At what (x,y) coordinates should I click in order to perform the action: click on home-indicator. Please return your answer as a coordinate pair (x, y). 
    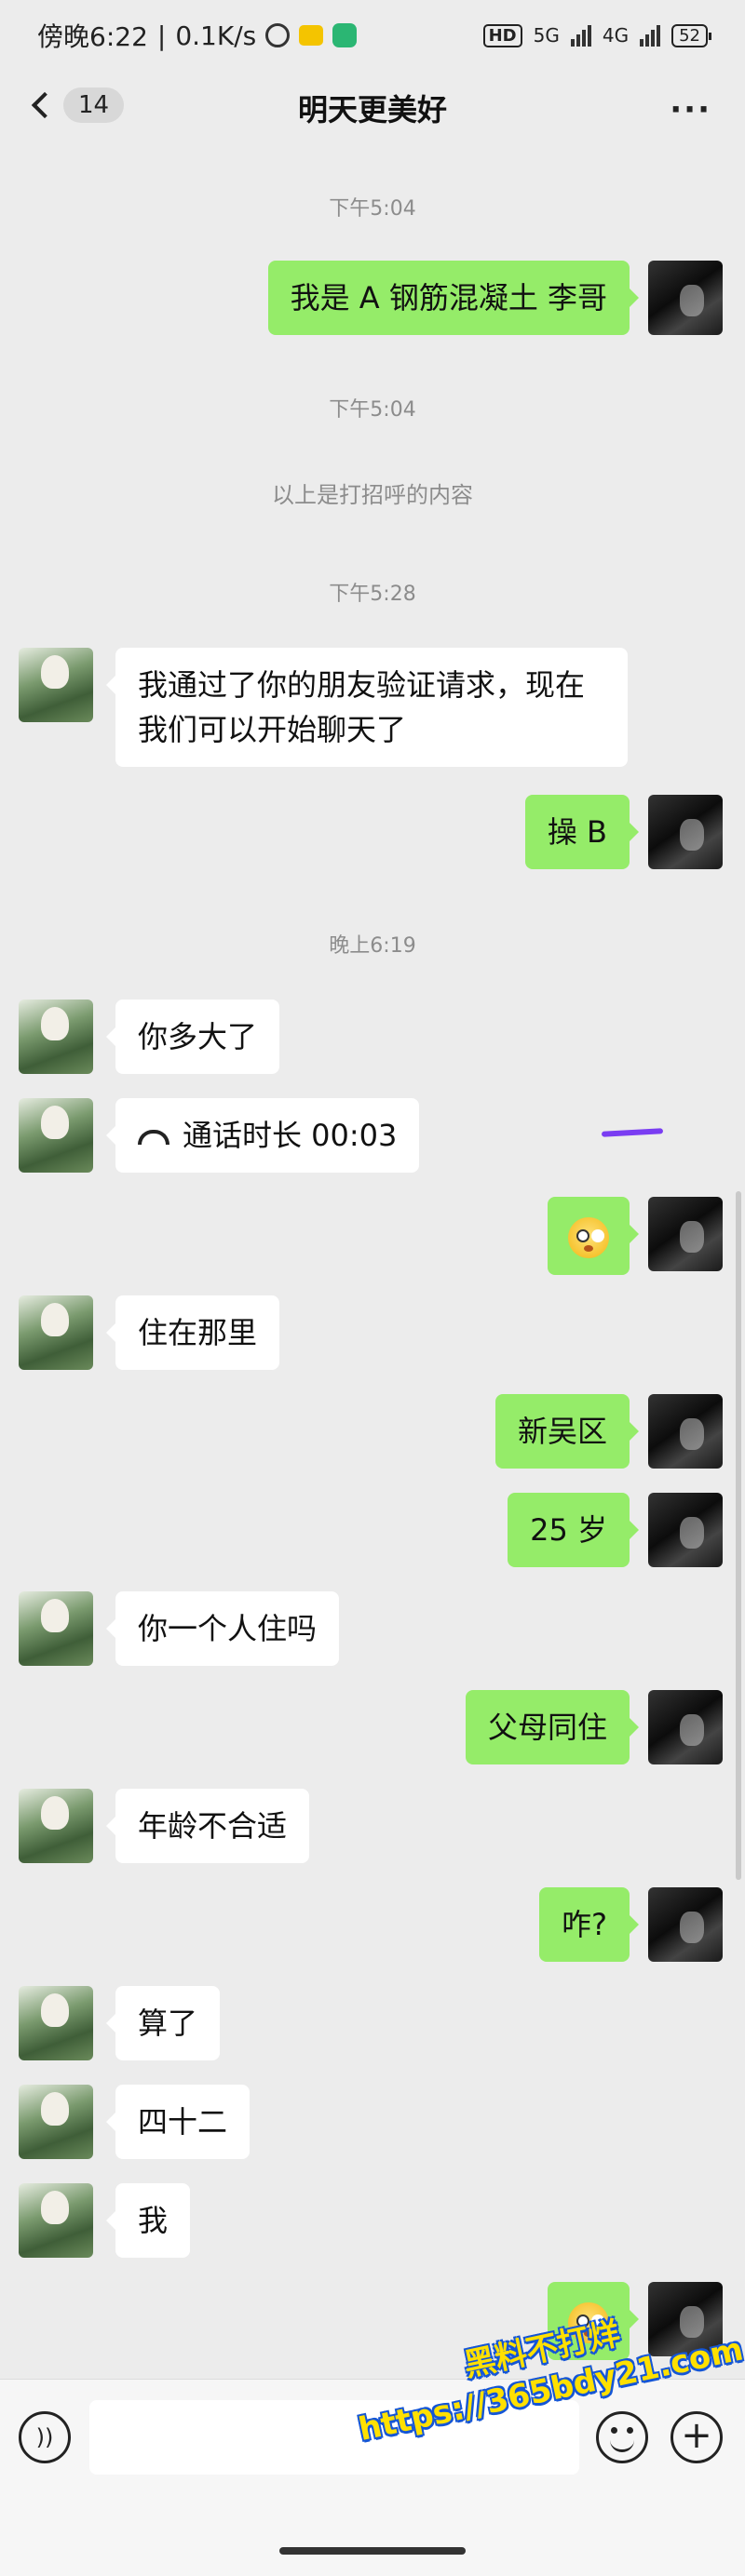
    Looking at the image, I should click on (372, 2551).